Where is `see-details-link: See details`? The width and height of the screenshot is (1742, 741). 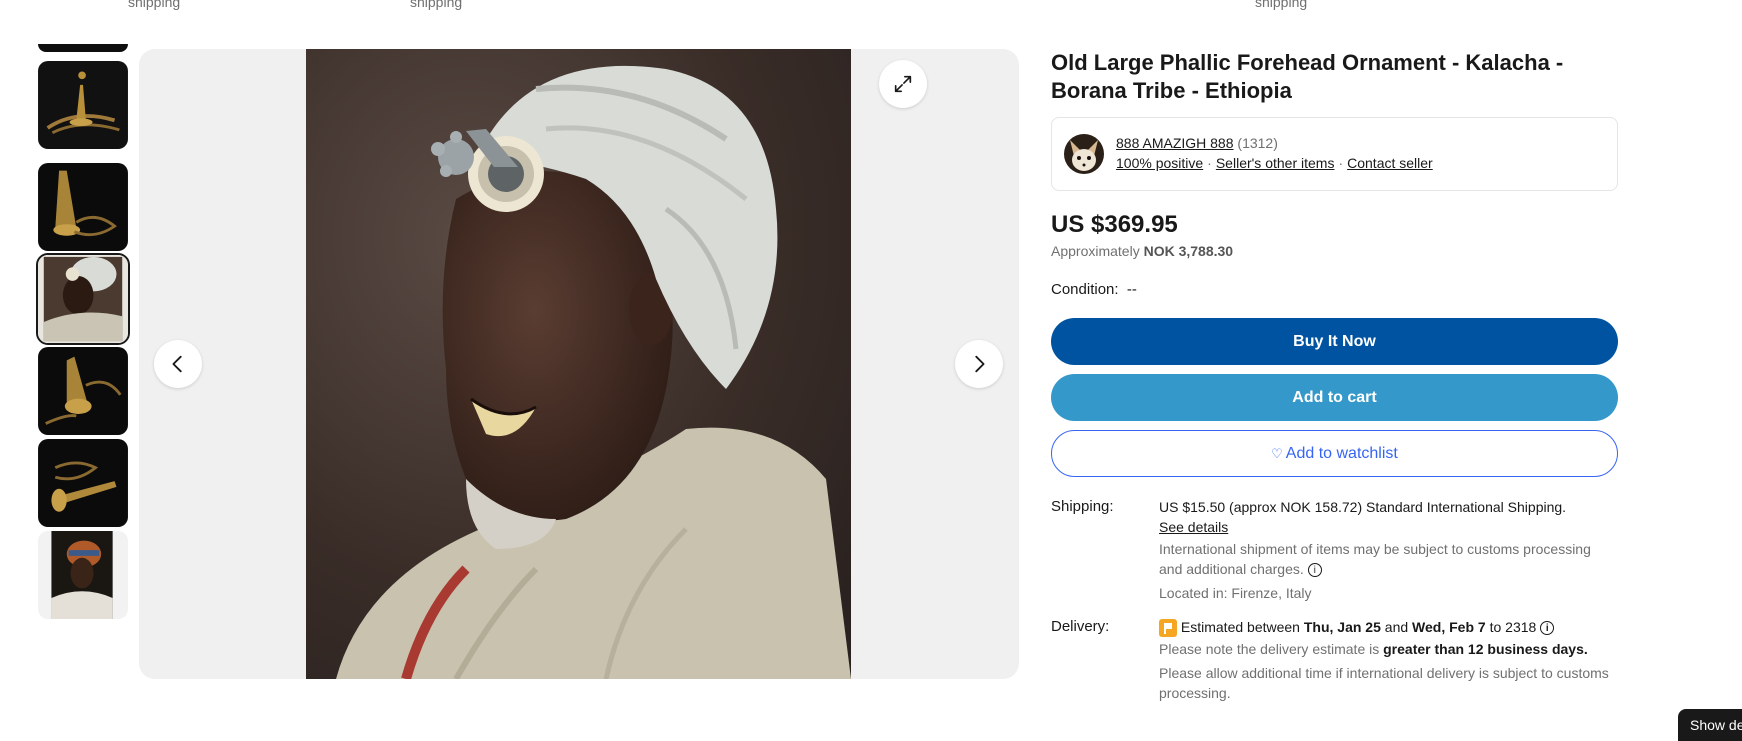 see-details-link: See details is located at coordinates (1193, 527).